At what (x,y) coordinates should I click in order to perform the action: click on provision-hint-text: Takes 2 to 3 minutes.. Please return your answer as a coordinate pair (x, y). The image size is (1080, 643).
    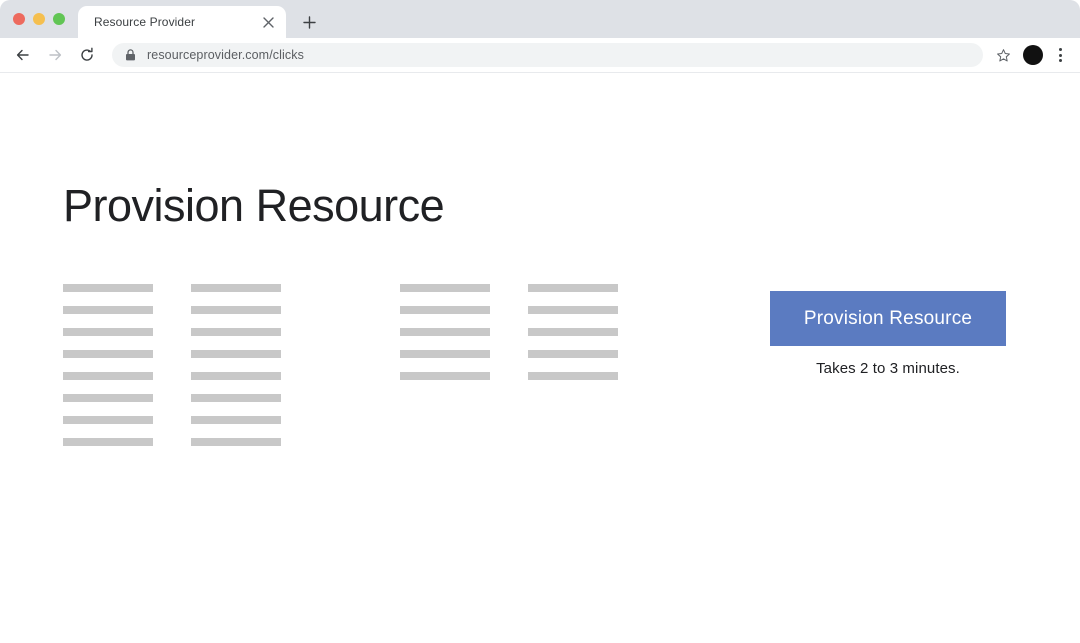
    Looking at the image, I should click on (888, 368).